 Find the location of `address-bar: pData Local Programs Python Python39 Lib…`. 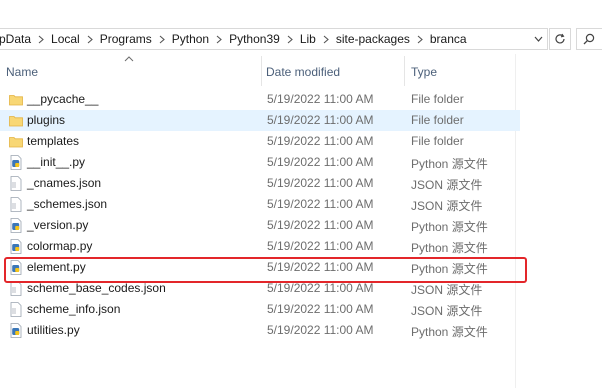

address-bar: pData Local Programs Python Python39 Lib… is located at coordinates (274, 39).